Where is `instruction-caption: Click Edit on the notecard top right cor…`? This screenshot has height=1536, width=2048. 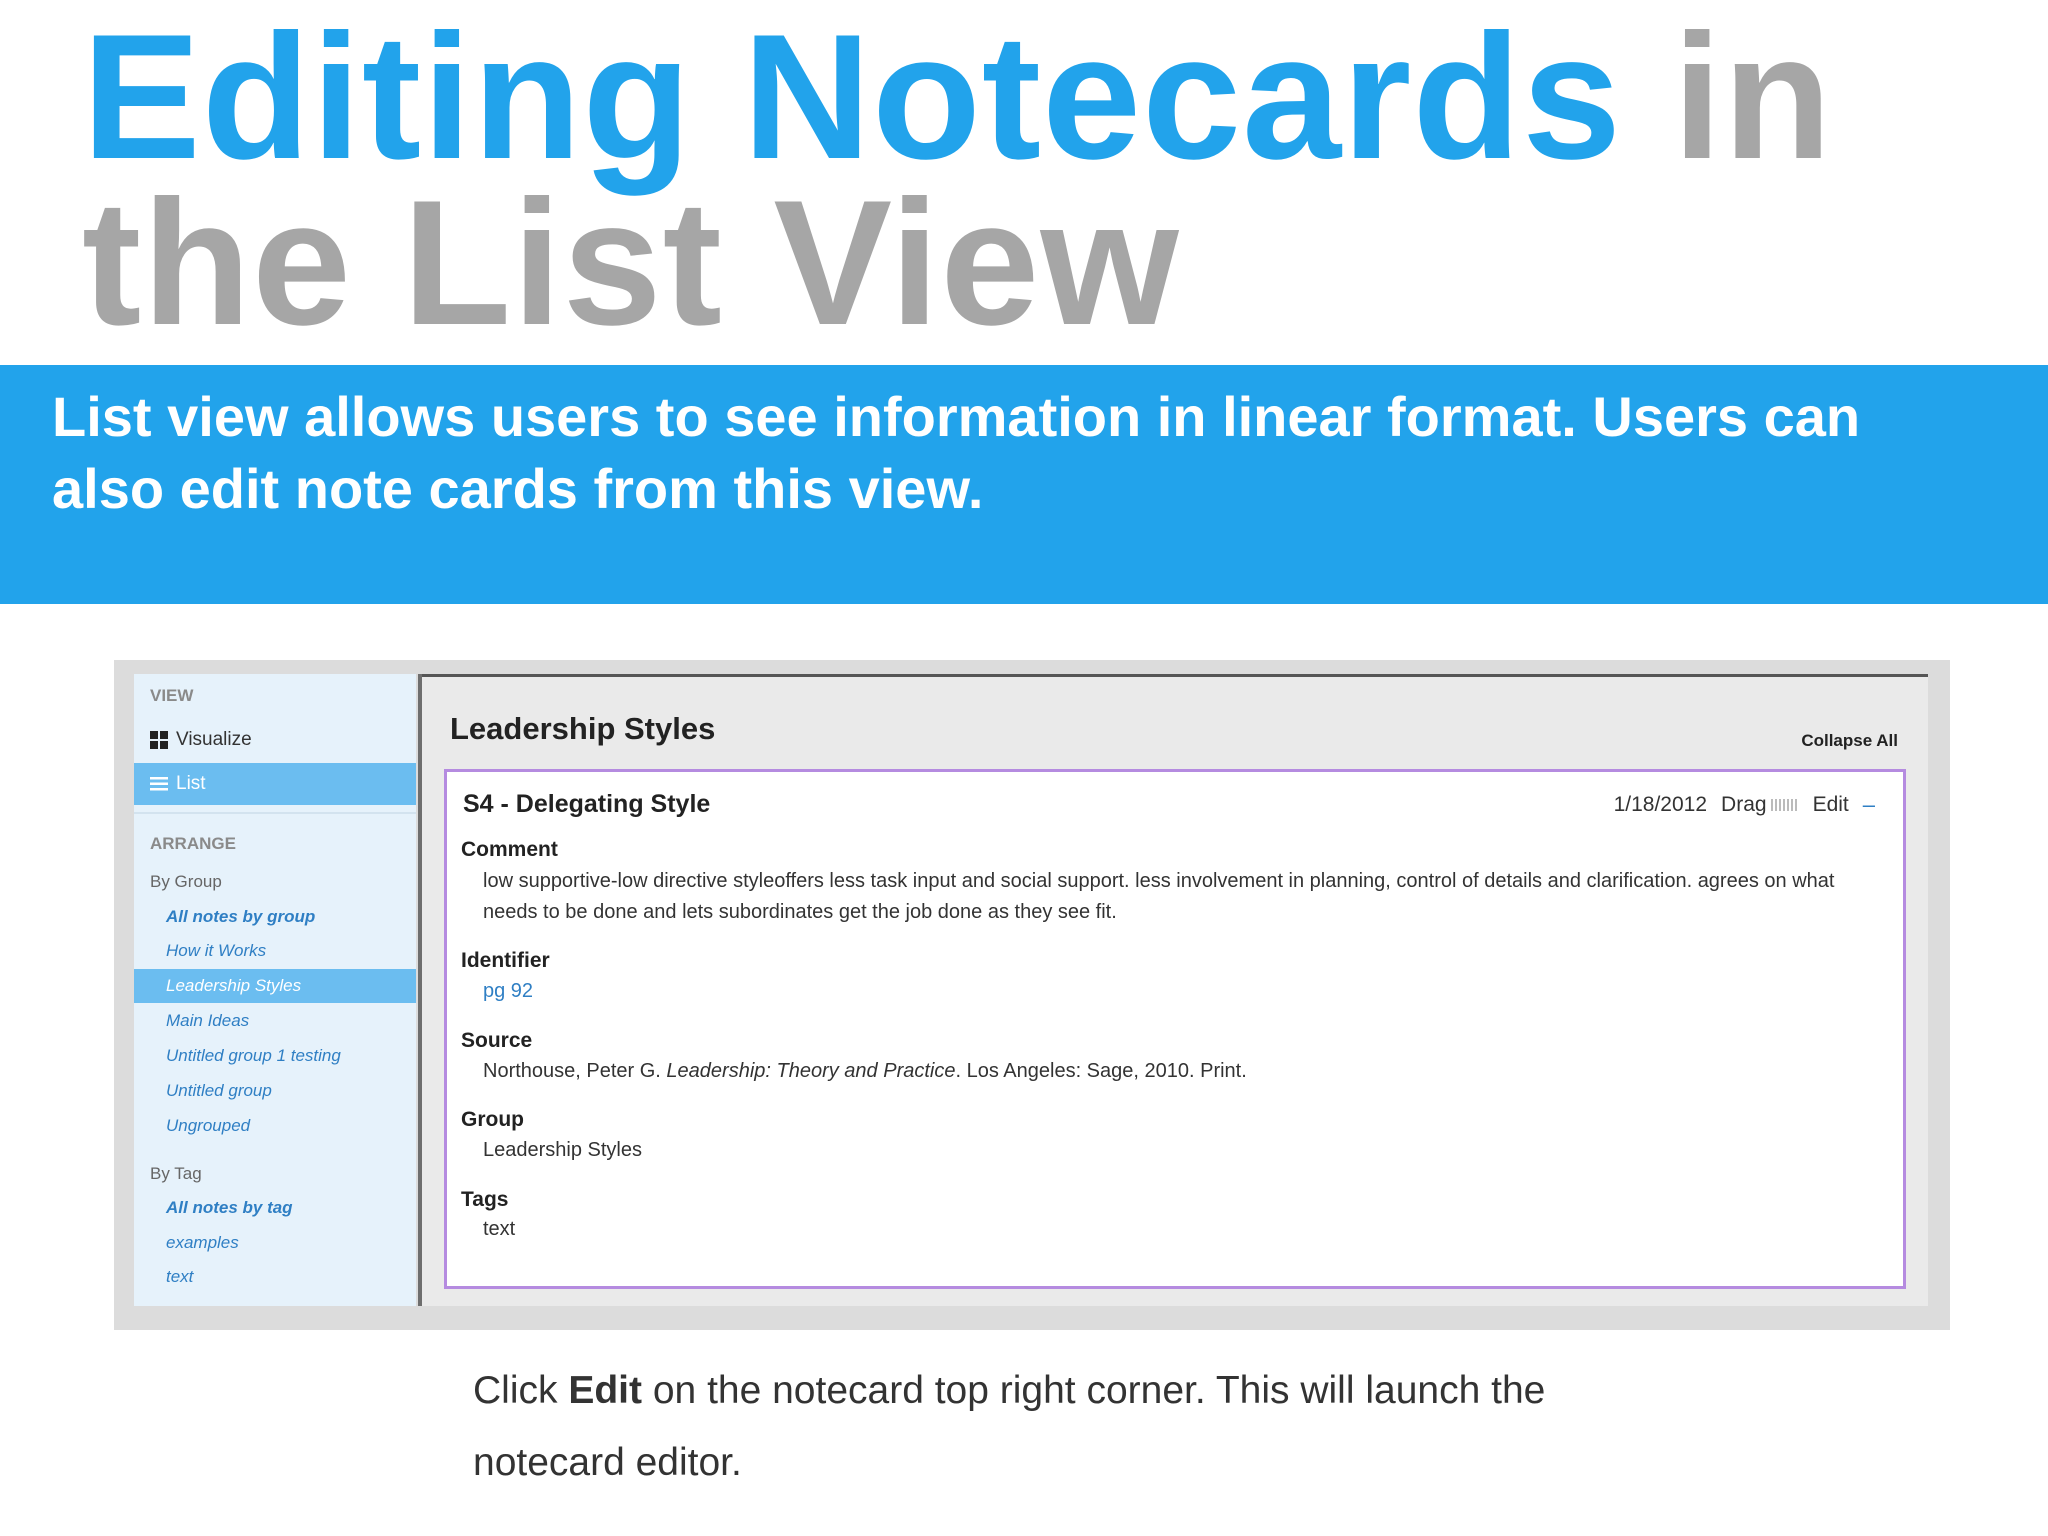 instruction-caption: Click Edit on the notecard top right cor… is located at coordinates (1009, 1426).